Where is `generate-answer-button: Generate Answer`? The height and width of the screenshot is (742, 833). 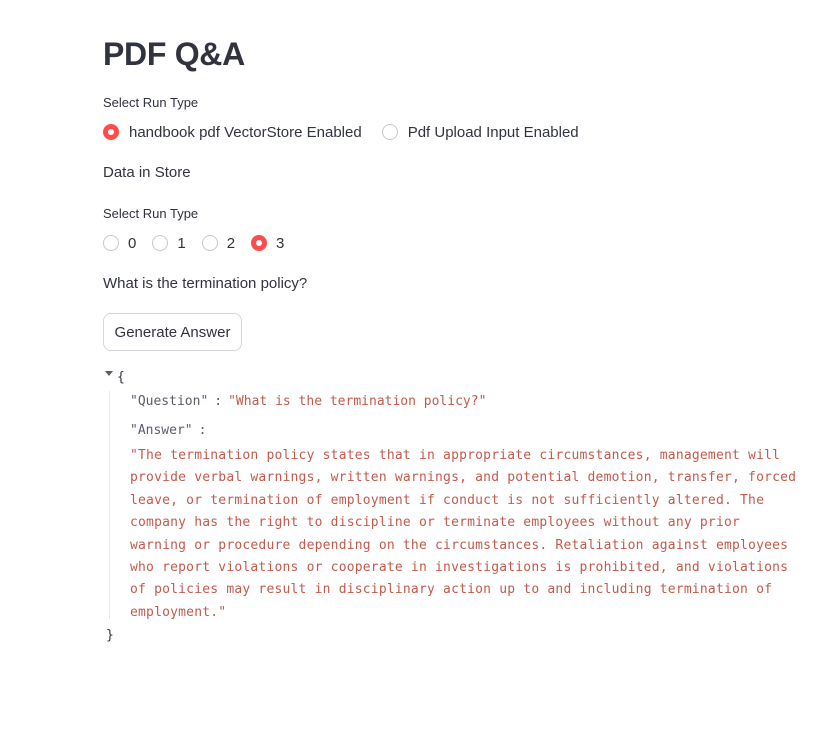
generate-answer-button: Generate Answer is located at coordinates (172, 332).